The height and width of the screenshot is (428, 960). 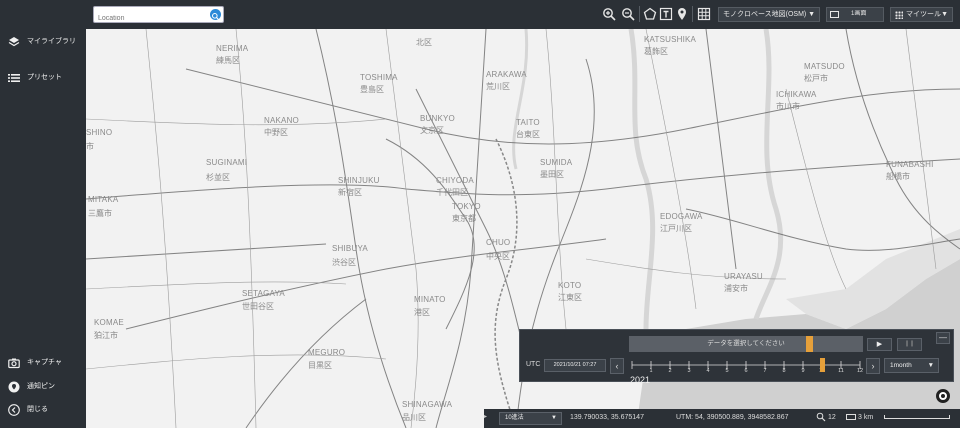 What do you see at coordinates (44, 362) in the screenshot?
I see `sidebar-item-label: キャプチャ` at bounding box center [44, 362].